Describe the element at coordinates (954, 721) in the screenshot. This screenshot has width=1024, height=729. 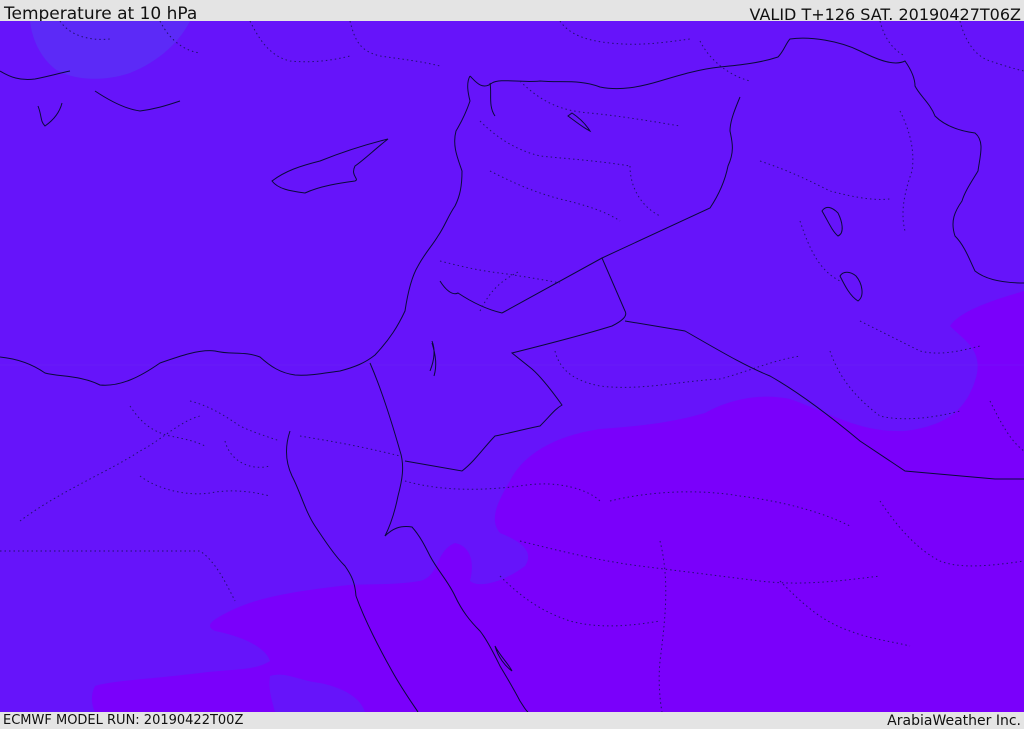
I see `credit-label: ArabiaWeather Inc.` at that location.